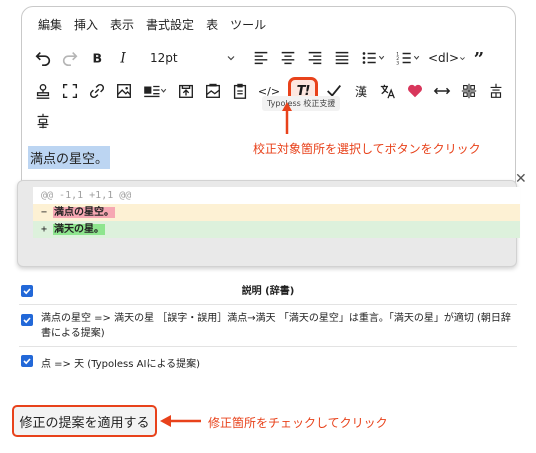  I want to click on image-icon, so click(124, 91).